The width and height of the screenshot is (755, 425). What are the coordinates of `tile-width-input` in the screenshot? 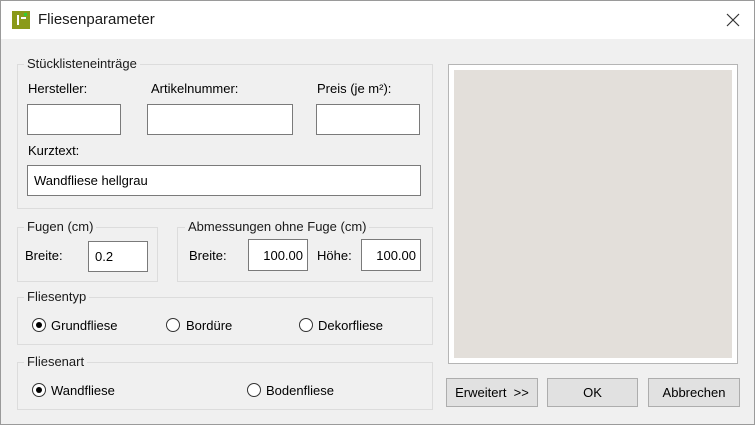 It's located at (278, 255).